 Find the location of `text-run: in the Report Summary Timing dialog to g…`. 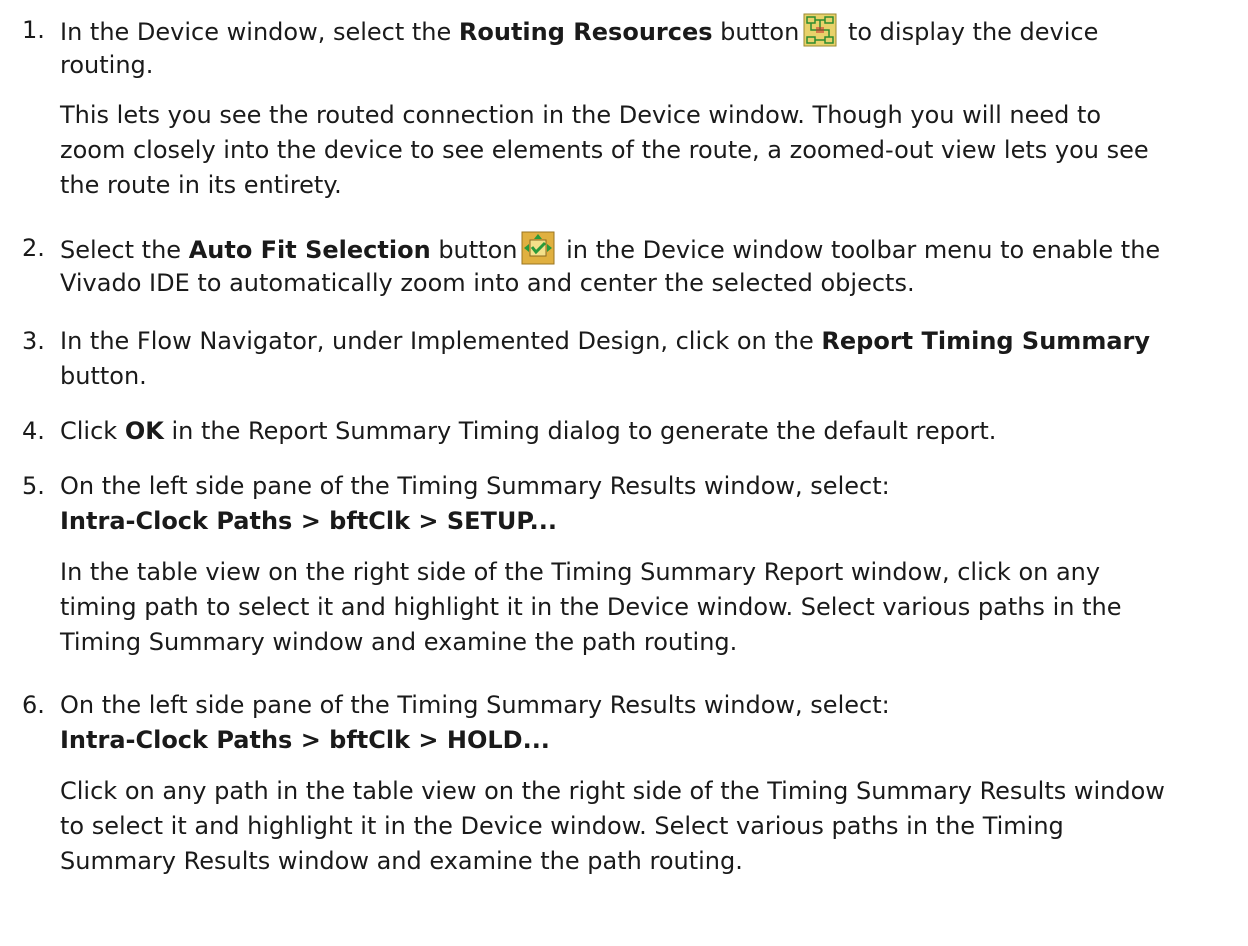

text-run: in the Report Summary Timing dialog to g… is located at coordinates (580, 431).